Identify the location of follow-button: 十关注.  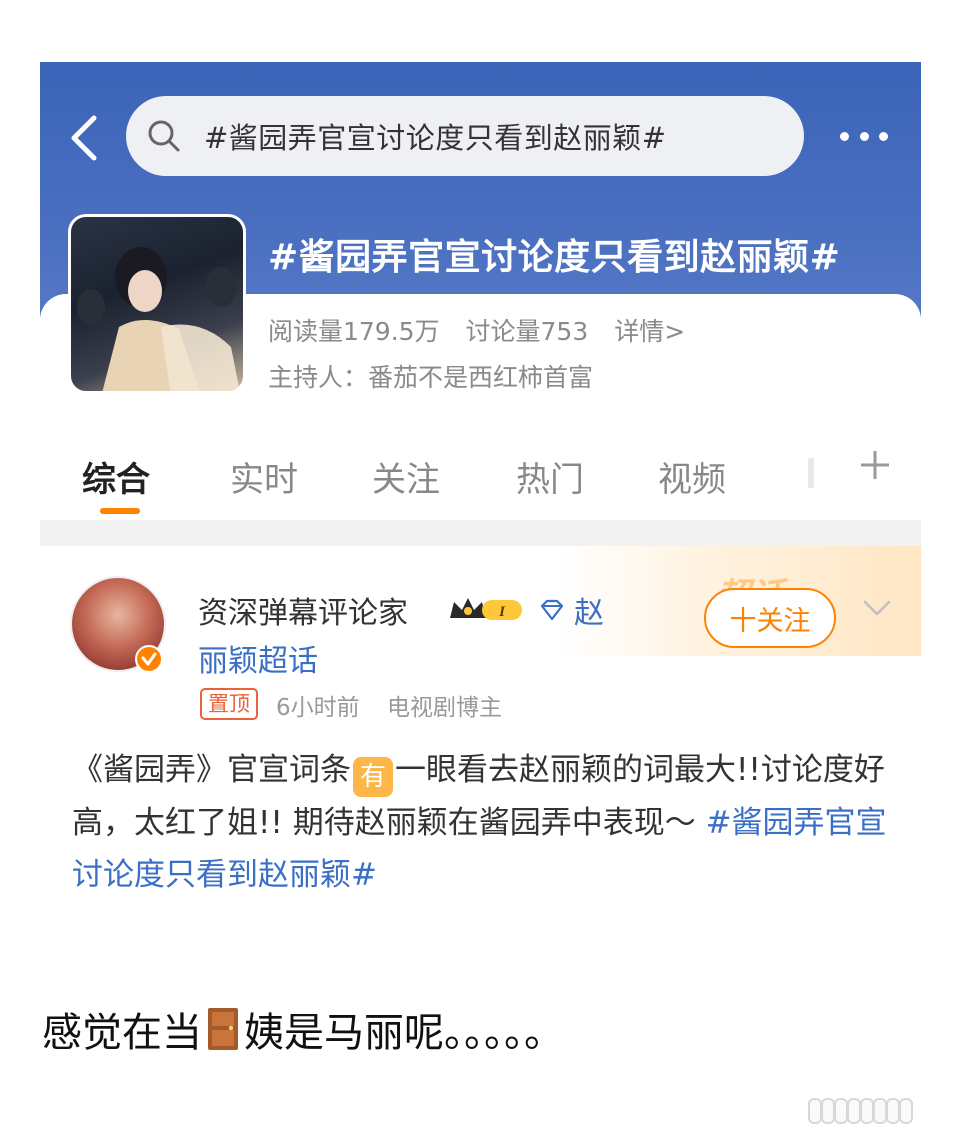
(770, 618).